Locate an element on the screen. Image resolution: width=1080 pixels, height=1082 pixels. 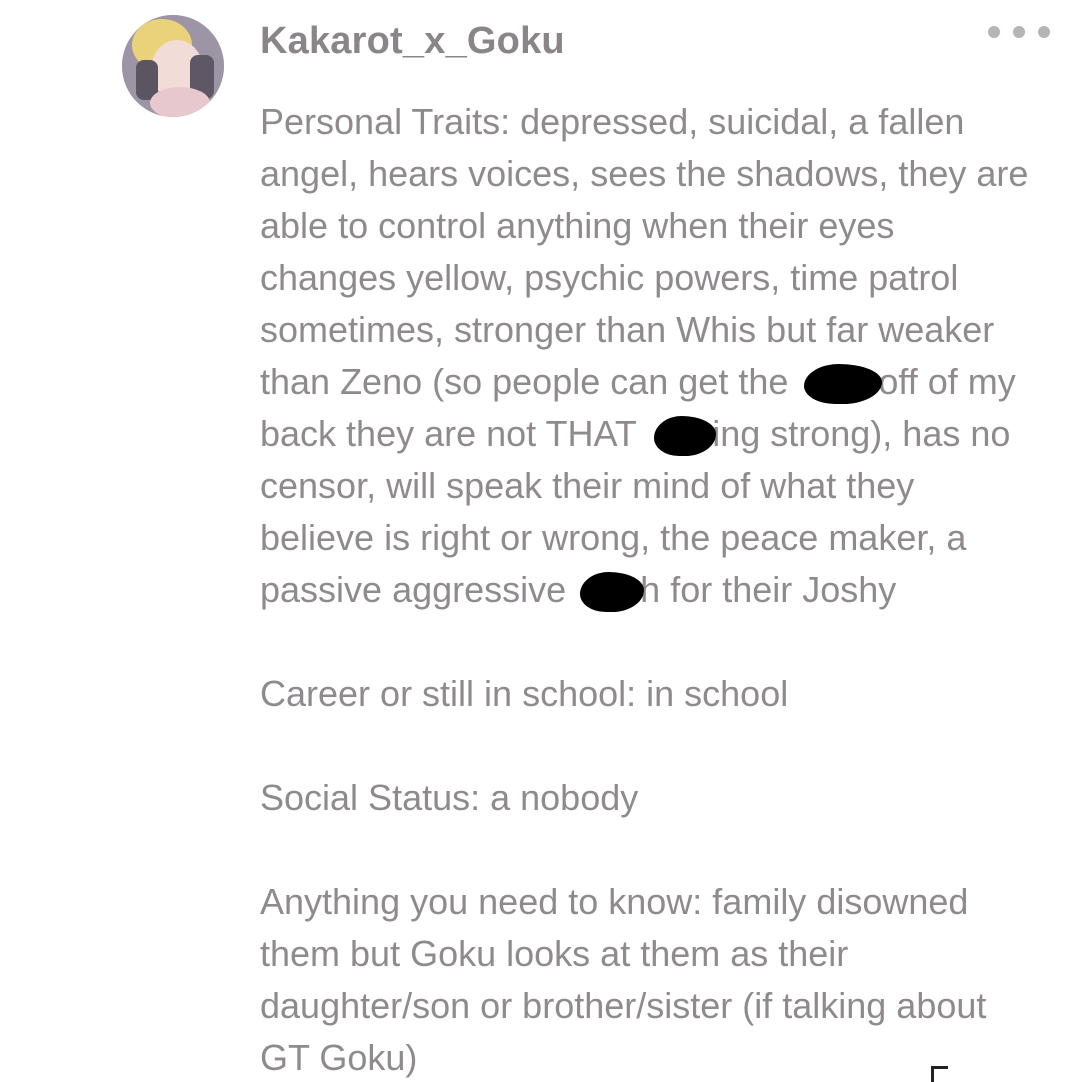
social-status-paragraph: Social Status: a nobody is located at coordinates (660, 798).